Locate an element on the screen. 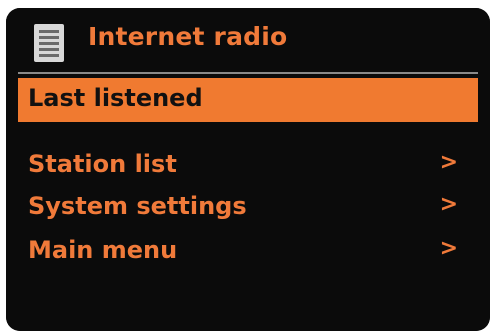  menu-item-label: Last listened is located at coordinates (115, 98).